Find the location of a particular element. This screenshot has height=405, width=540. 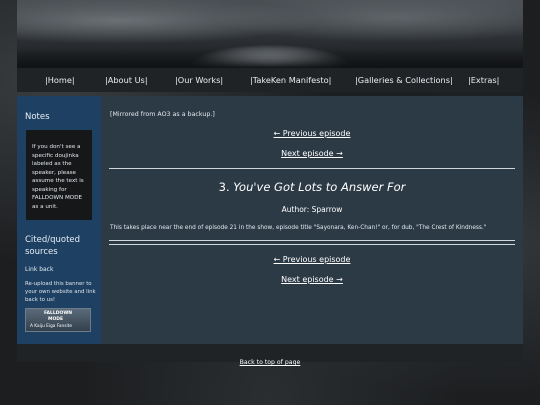

banner-wave is located at coordinates (270, 58).